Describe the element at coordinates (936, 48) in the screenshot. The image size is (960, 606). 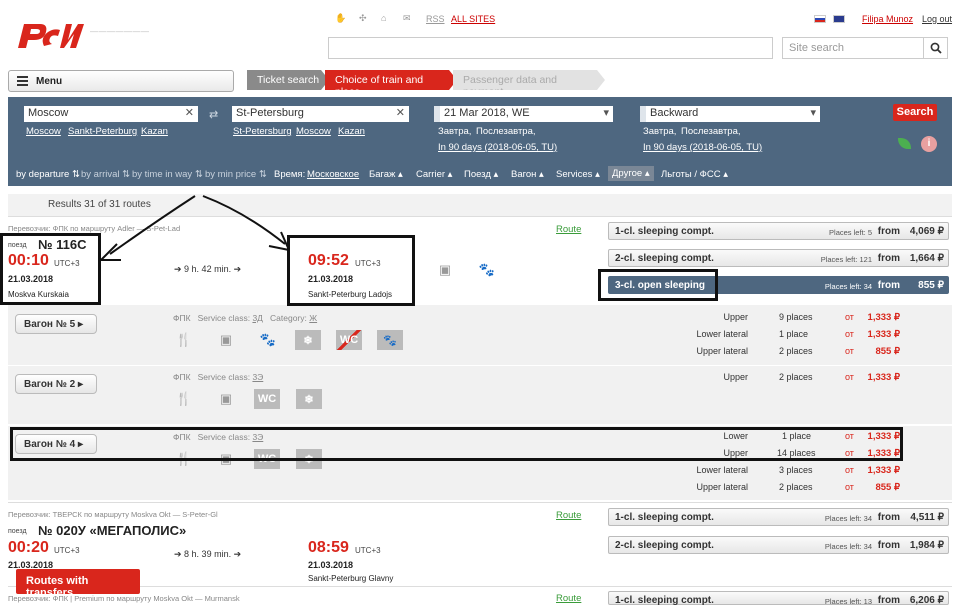
I see `search-icon` at that location.